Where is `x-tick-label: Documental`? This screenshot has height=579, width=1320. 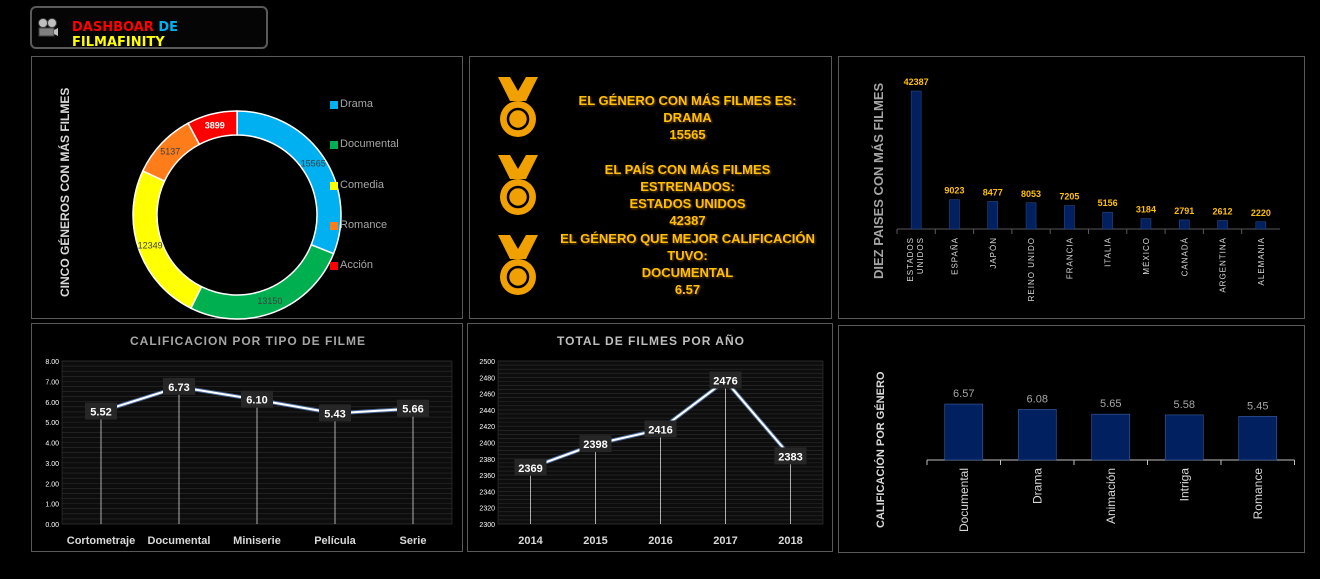 x-tick-label: Documental is located at coordinates (179, 541).